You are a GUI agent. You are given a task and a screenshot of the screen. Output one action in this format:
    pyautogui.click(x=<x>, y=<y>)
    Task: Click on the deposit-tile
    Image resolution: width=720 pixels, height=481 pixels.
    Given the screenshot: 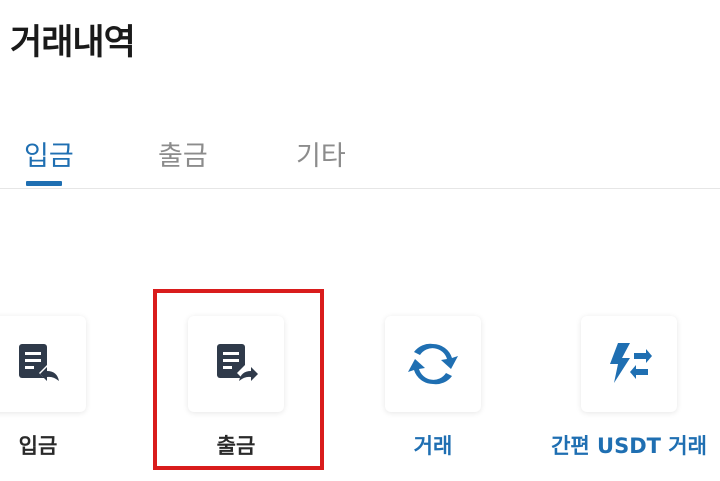 What is the action you would take?
    pyautogui.click(x=43, y=364)
    